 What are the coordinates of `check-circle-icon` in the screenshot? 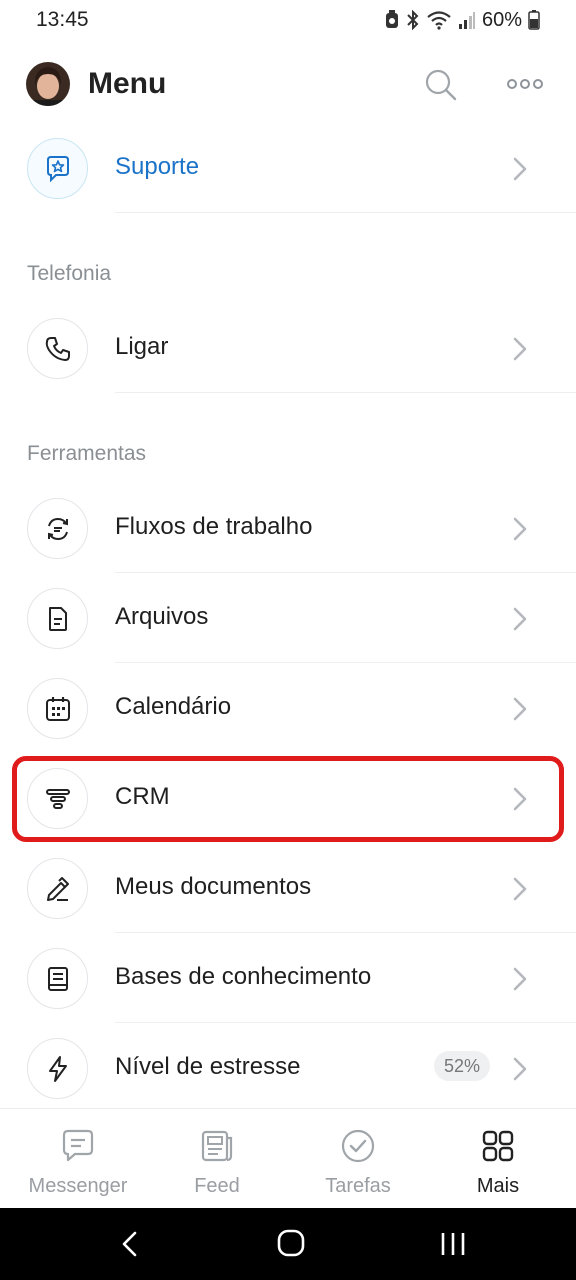 It's located at (358, 1146).